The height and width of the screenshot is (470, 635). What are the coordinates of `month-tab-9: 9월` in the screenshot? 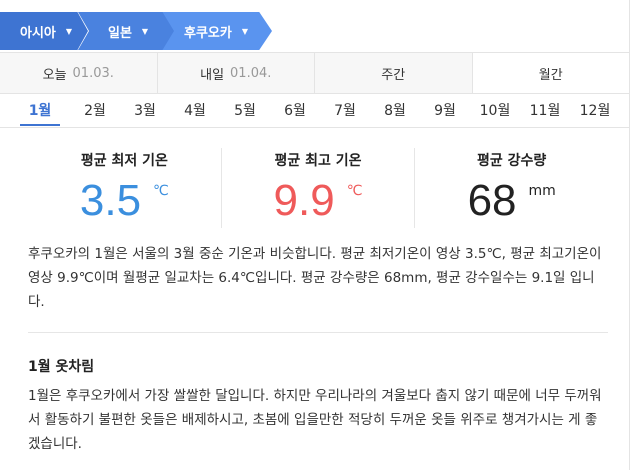 It's located at (445, 110).